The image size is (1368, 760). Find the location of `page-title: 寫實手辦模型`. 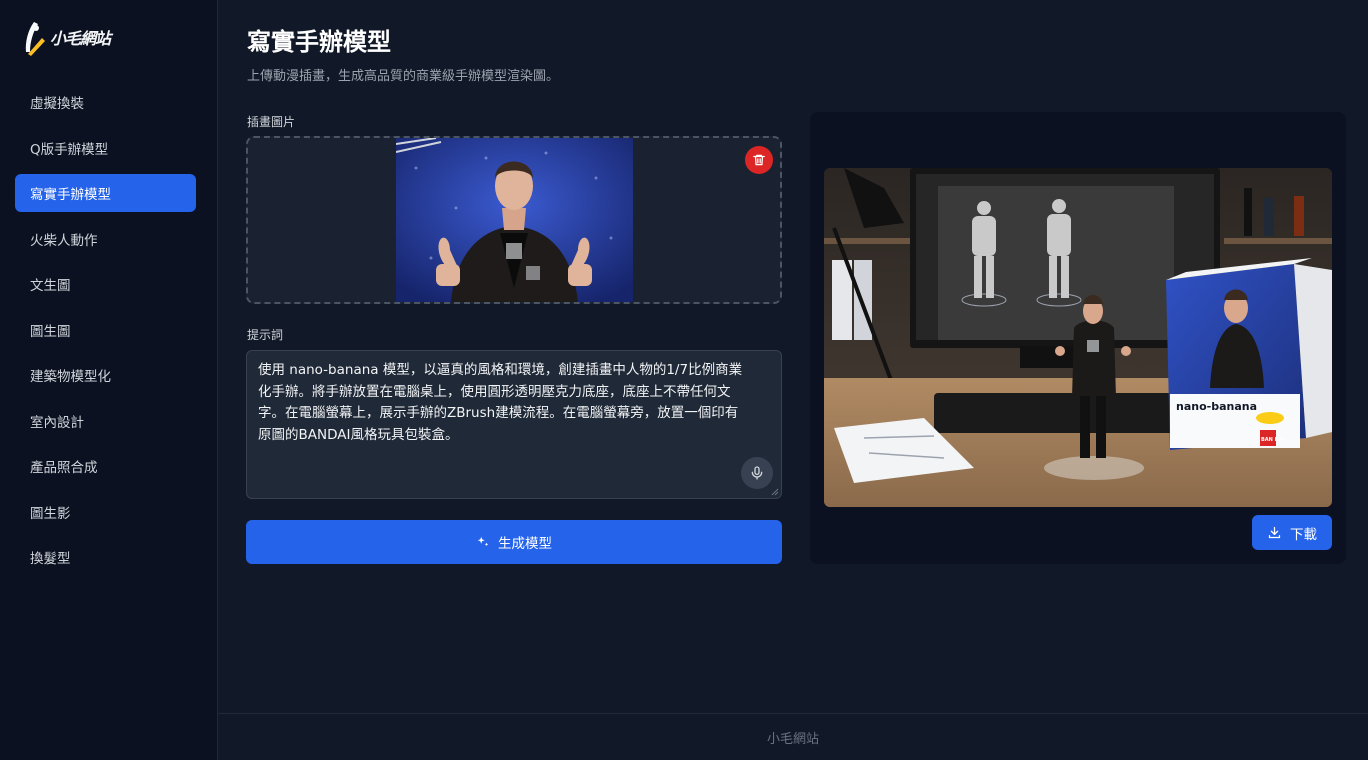

page-title: 寫實手辦模型 is located at coordinates (319, 42).